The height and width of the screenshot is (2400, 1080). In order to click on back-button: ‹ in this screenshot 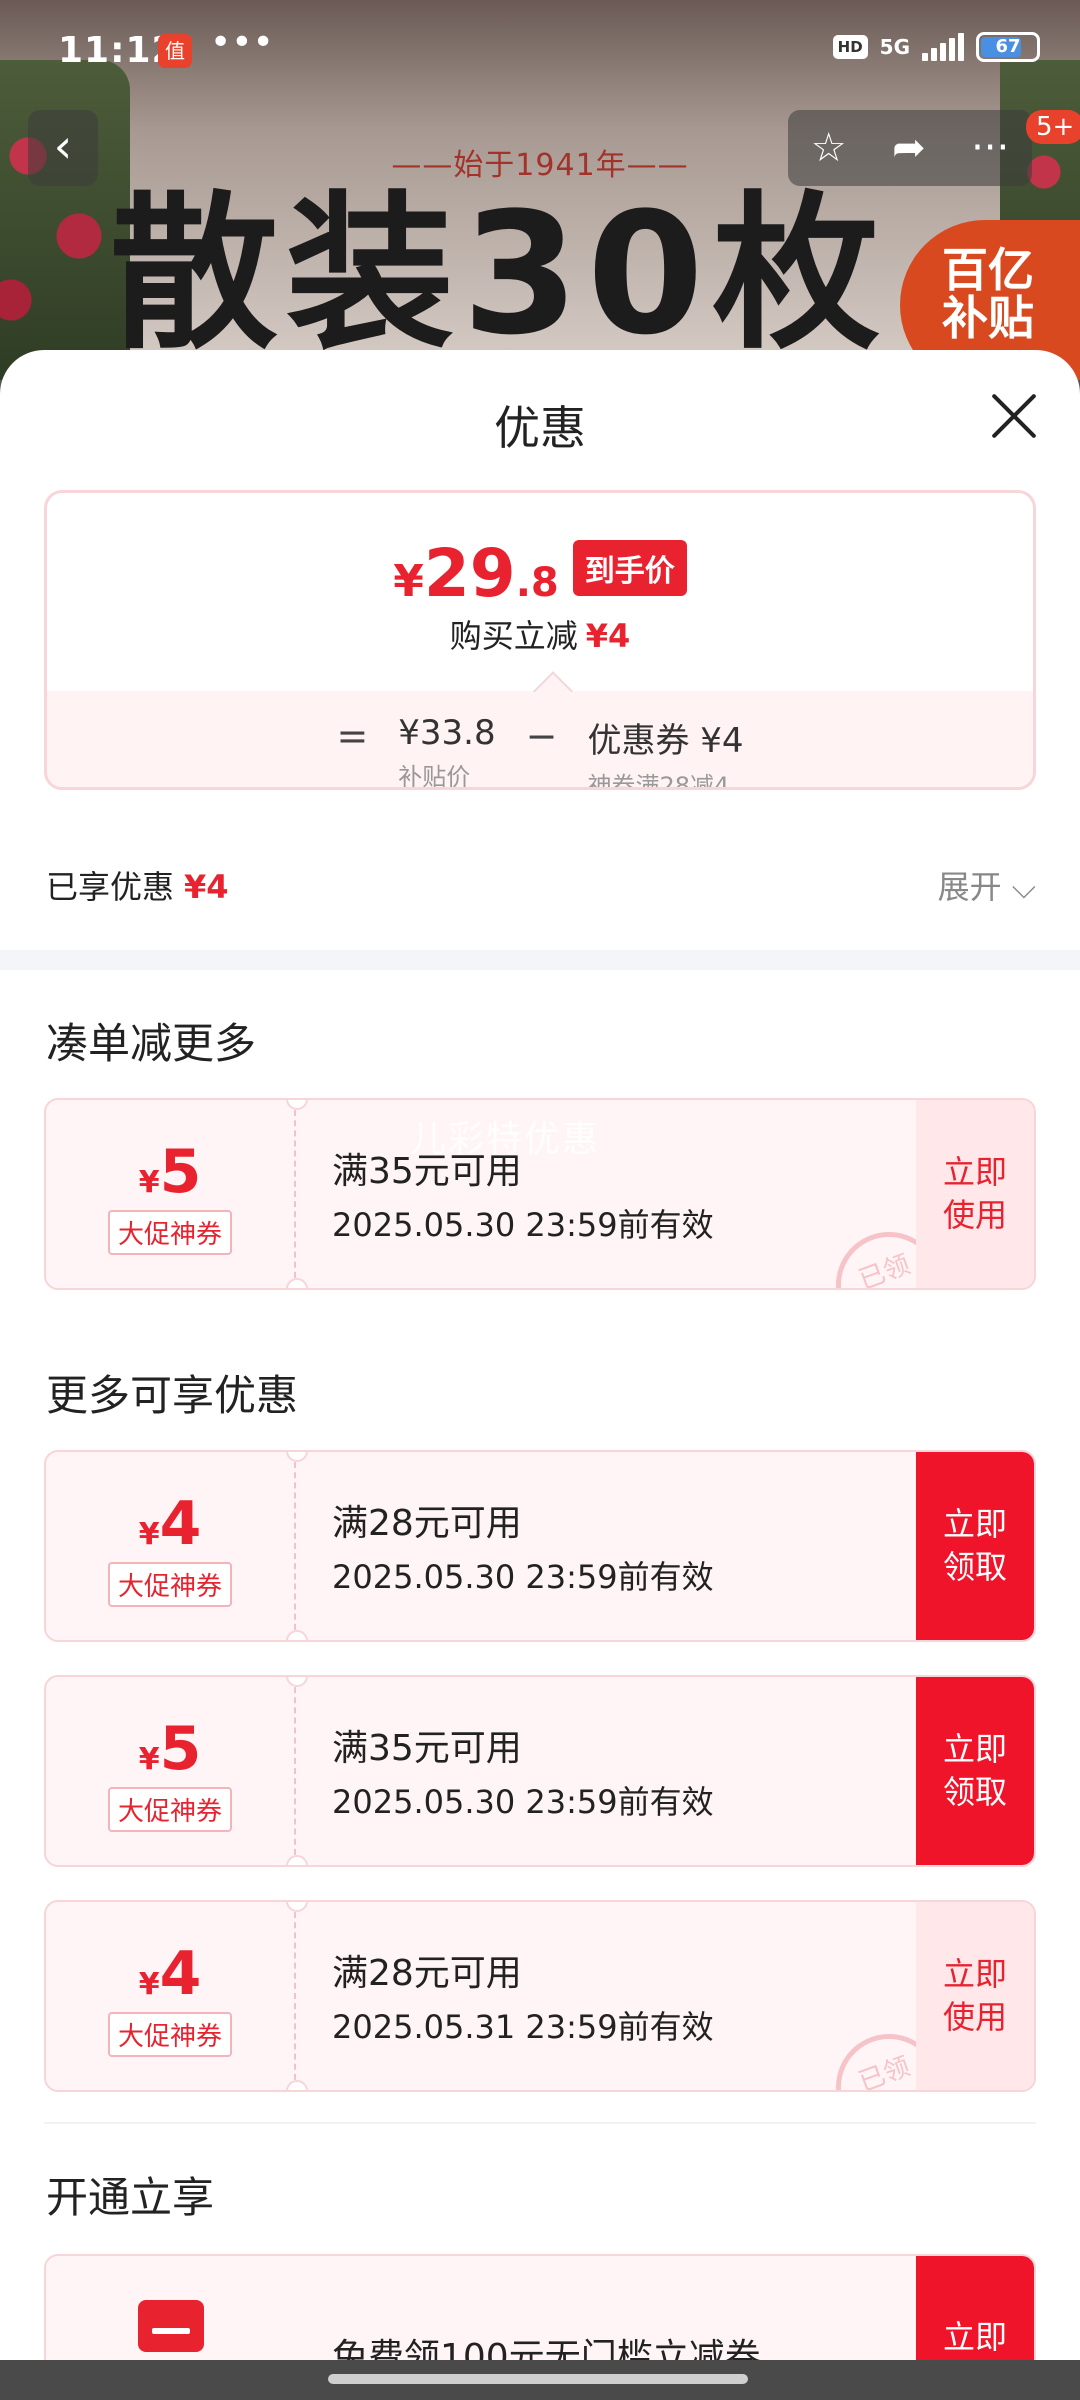, I will do `click(63, 148)`.